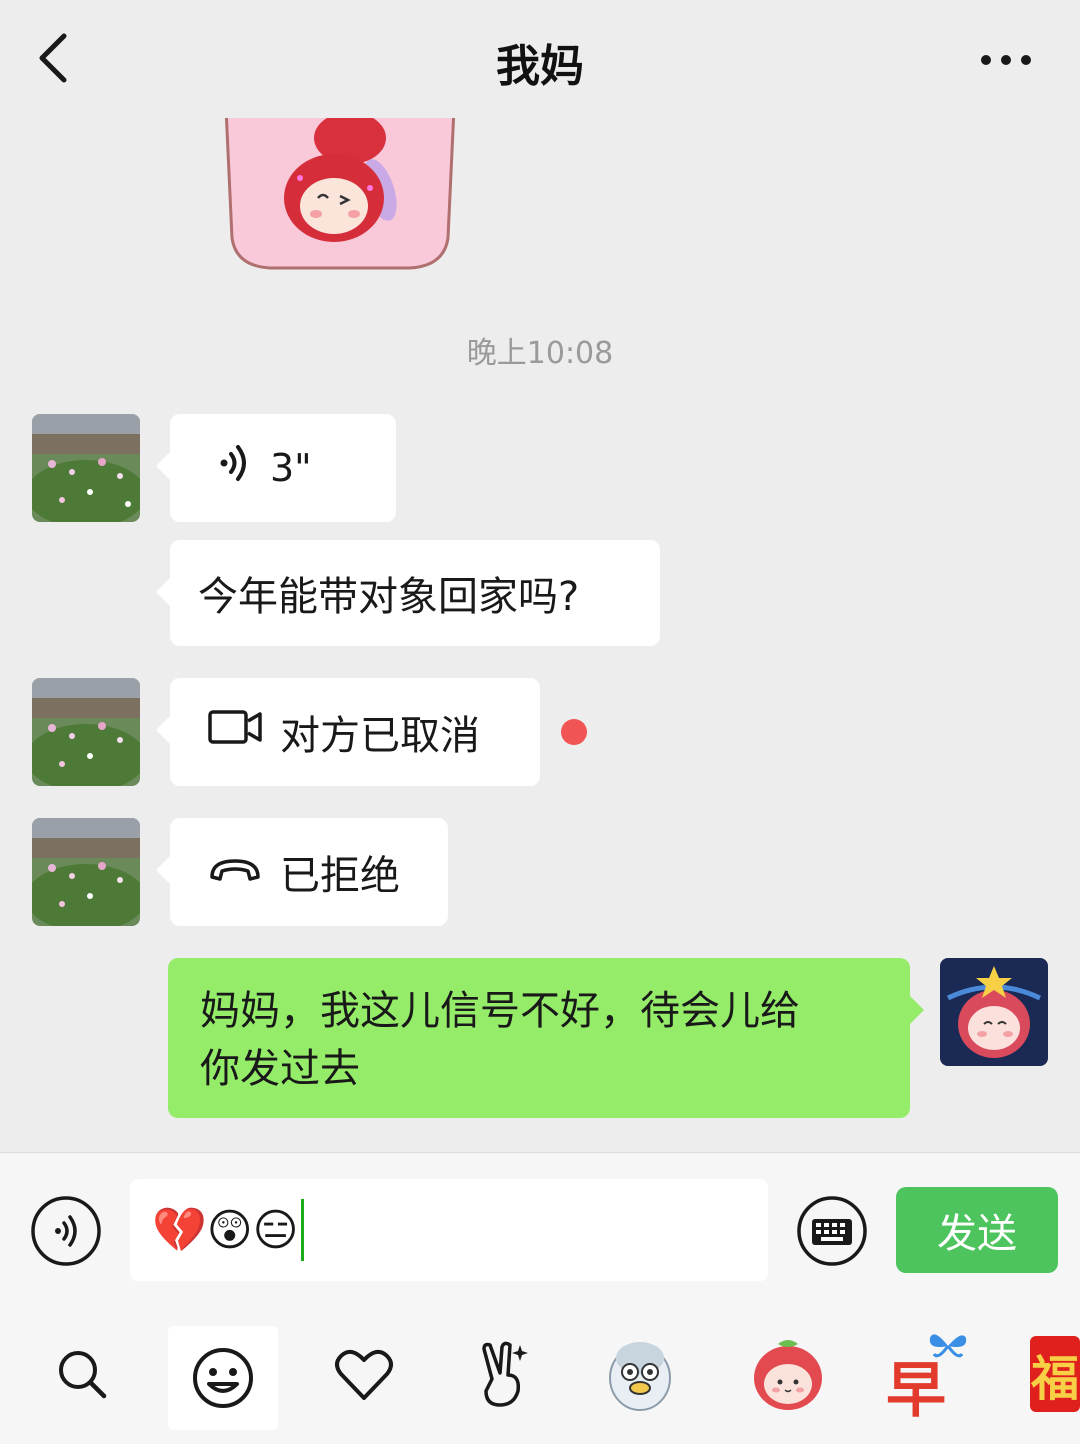 This screenshot has height=1444, width=1080. What do you see at coordinates (340, 195) in the screenshot?
I see `strawberry-sticker-message` at bounding box center [340, 195].